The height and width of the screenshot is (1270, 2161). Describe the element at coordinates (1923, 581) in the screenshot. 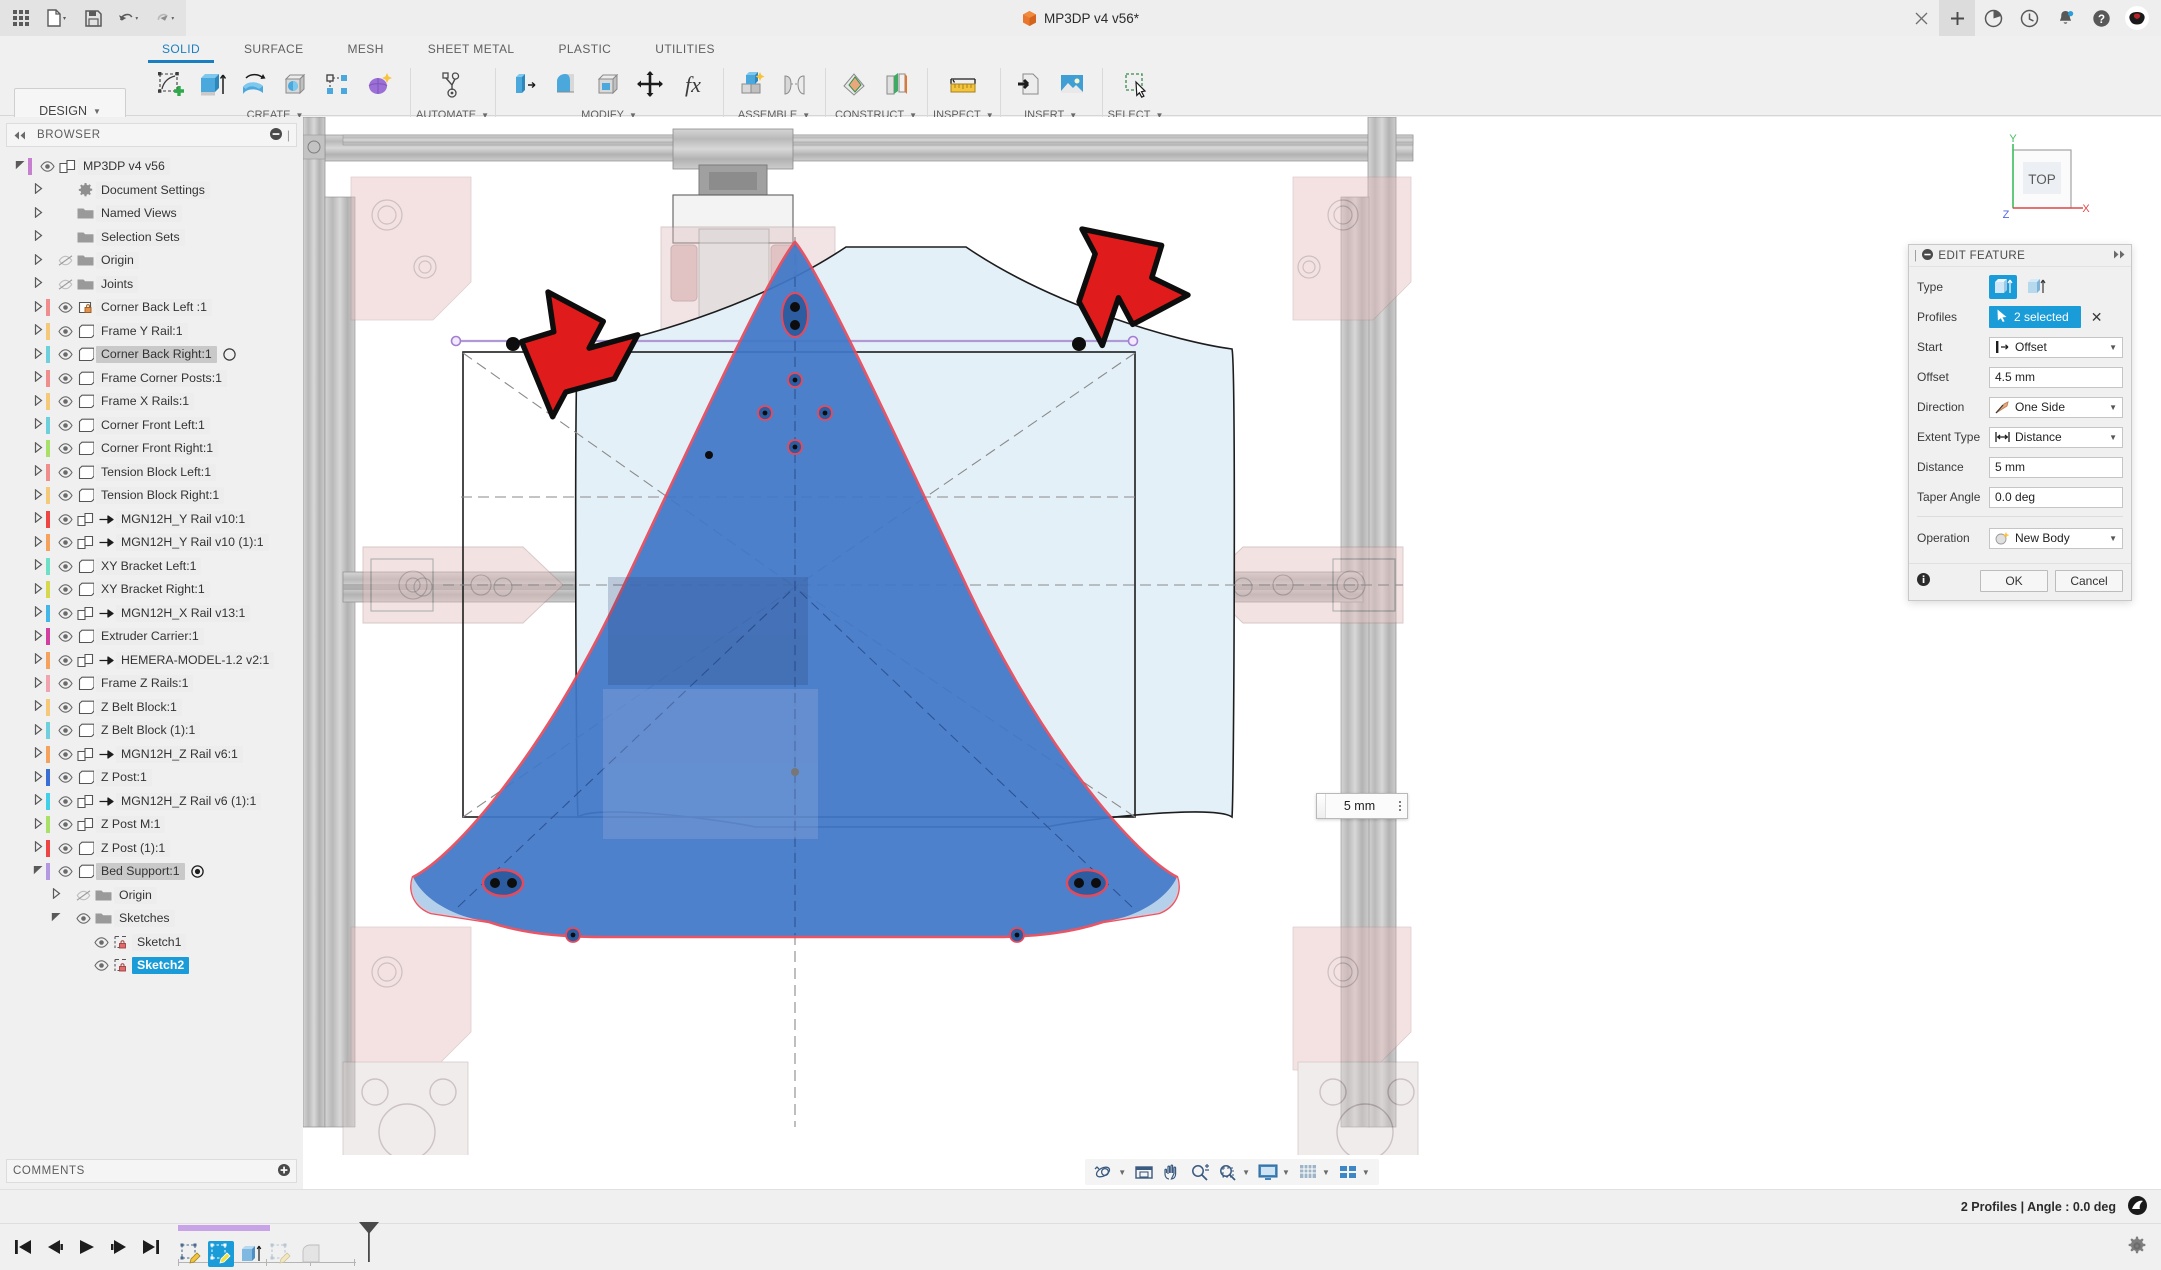

I see `info-icon` at that location.